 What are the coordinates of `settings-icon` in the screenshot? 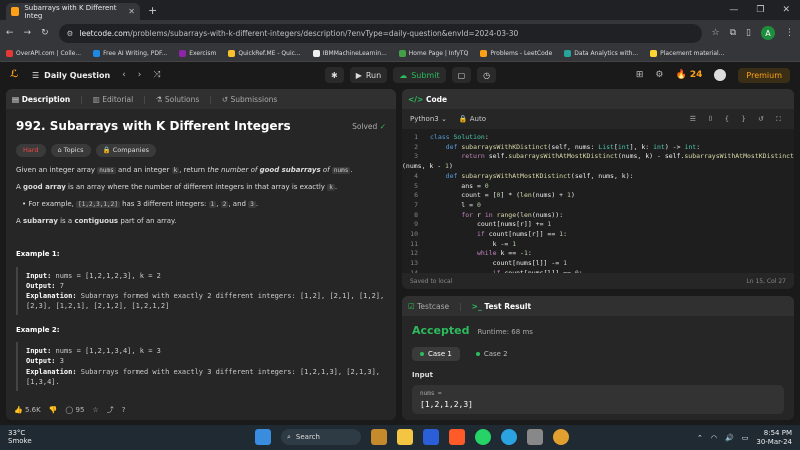 It's located at (535, 437).